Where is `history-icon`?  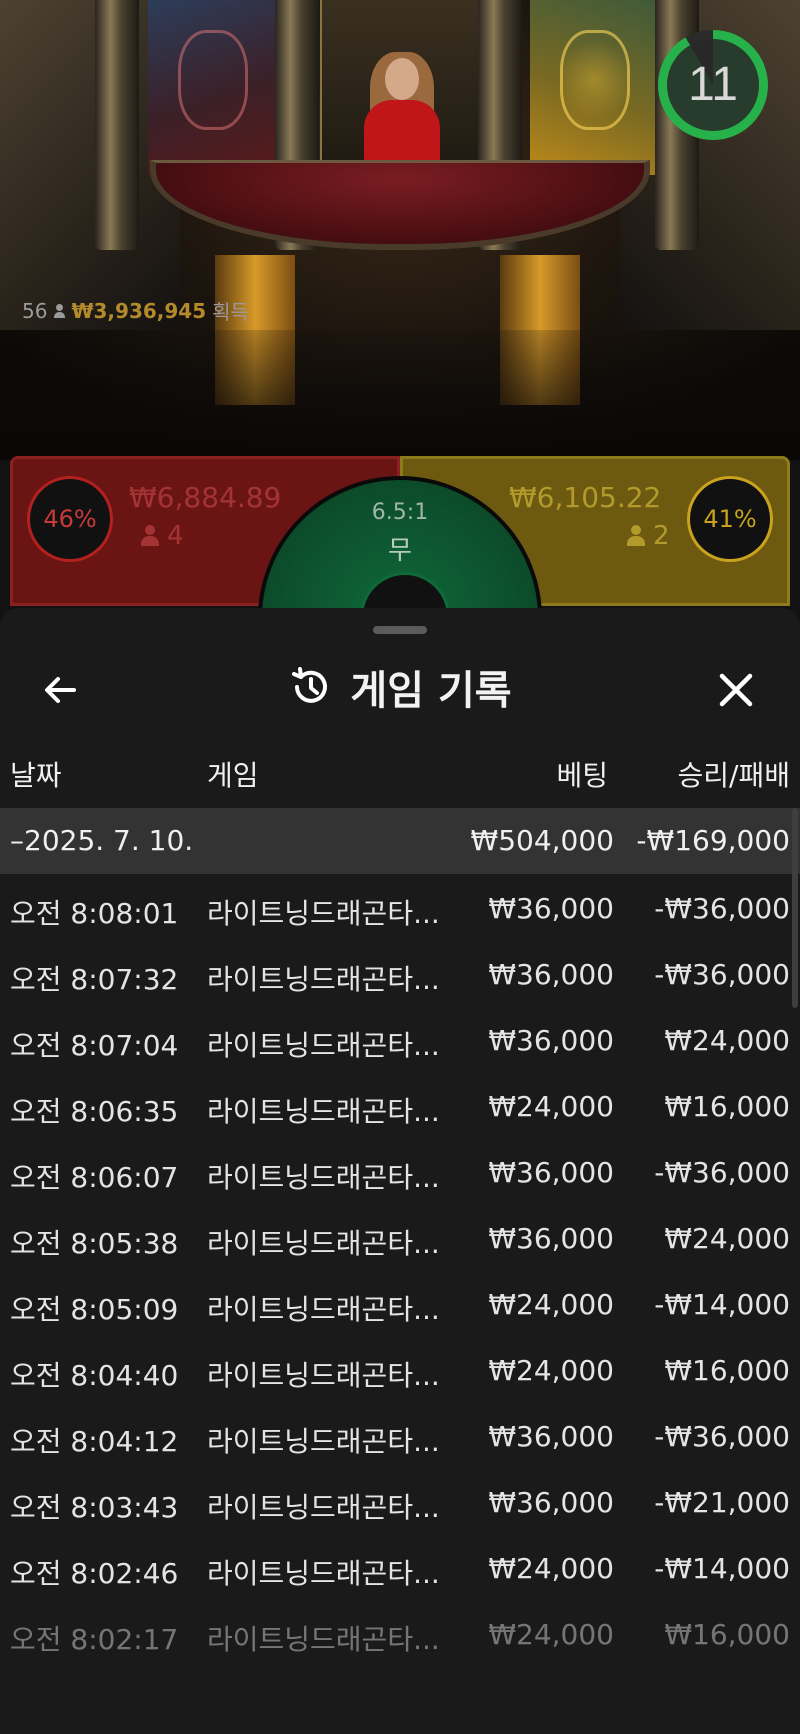 history-icon is located at coordinates (310, 685).